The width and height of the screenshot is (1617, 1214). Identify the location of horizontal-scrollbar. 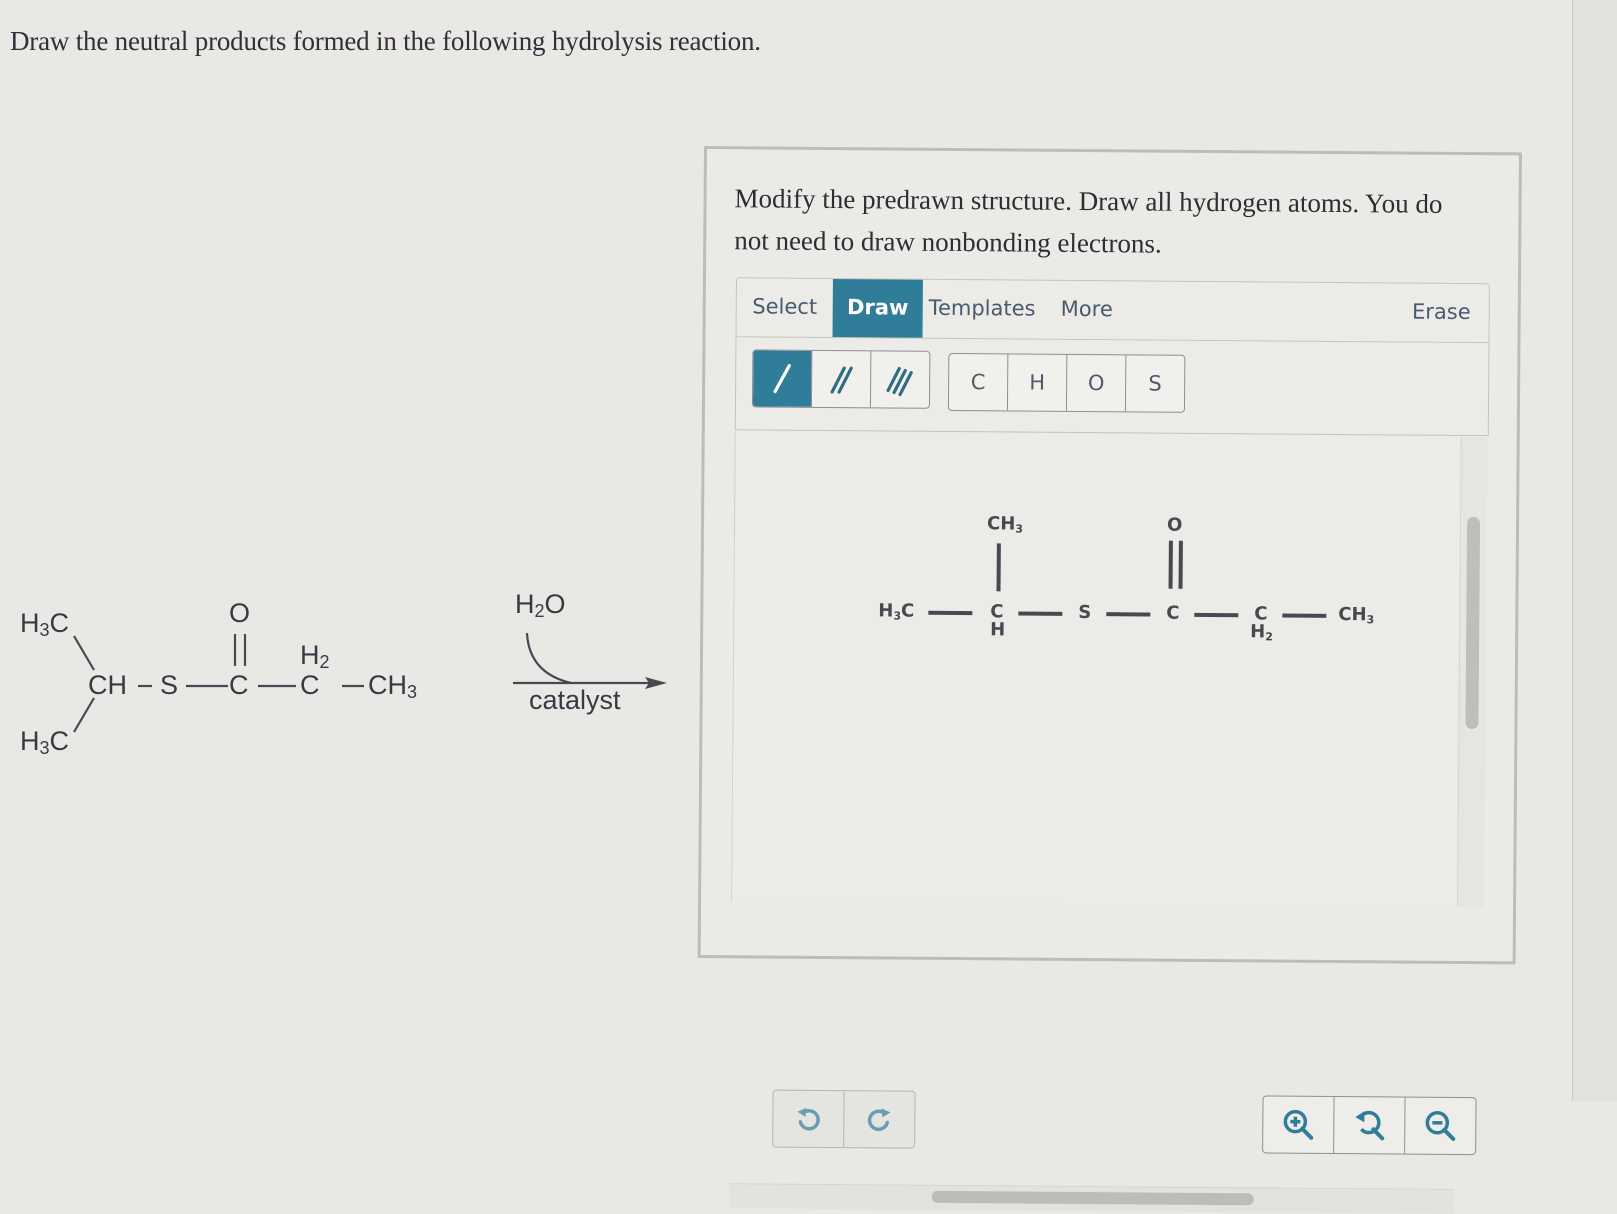
(1092, 1198).